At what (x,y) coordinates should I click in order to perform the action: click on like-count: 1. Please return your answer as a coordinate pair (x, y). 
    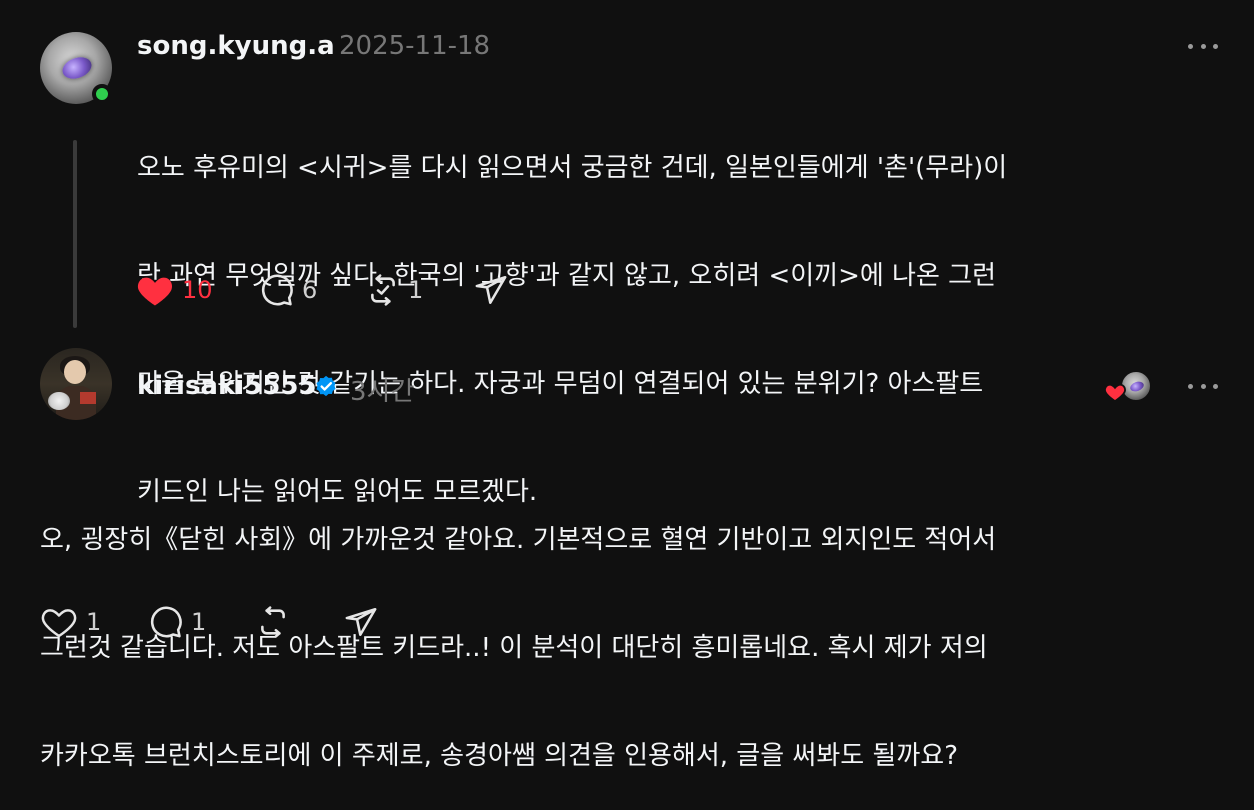
    Looking at the image, I should click on (94, 622).